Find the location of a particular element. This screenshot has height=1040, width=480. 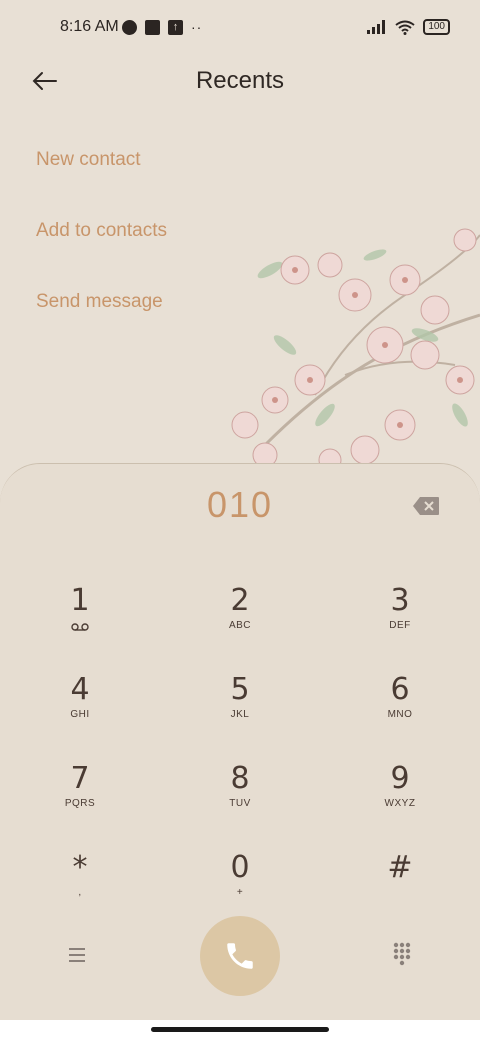

wifi-icon is located at coordinates (405, 27).